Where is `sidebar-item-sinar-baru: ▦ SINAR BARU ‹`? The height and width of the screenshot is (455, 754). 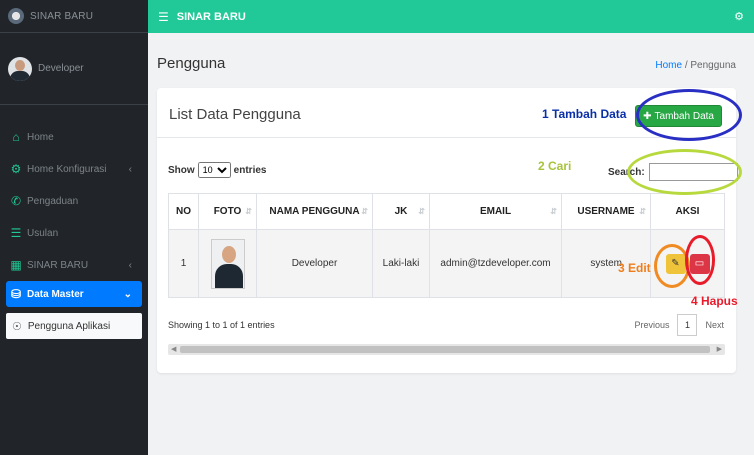 sidebar-item-sinar-baru: ▦ SINAR BARU ‹ is located at coordinates (74, 265).